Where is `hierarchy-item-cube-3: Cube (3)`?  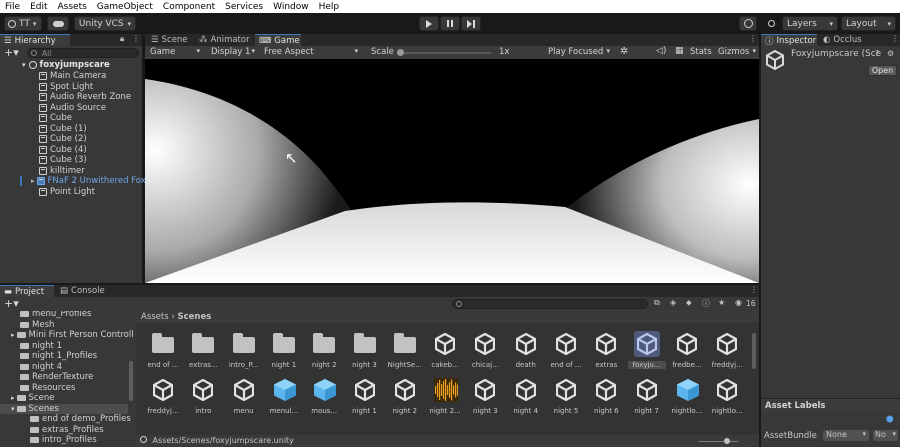
hierarchy-item-cube-3: Cube (3) is located at coordinates (63, 160).